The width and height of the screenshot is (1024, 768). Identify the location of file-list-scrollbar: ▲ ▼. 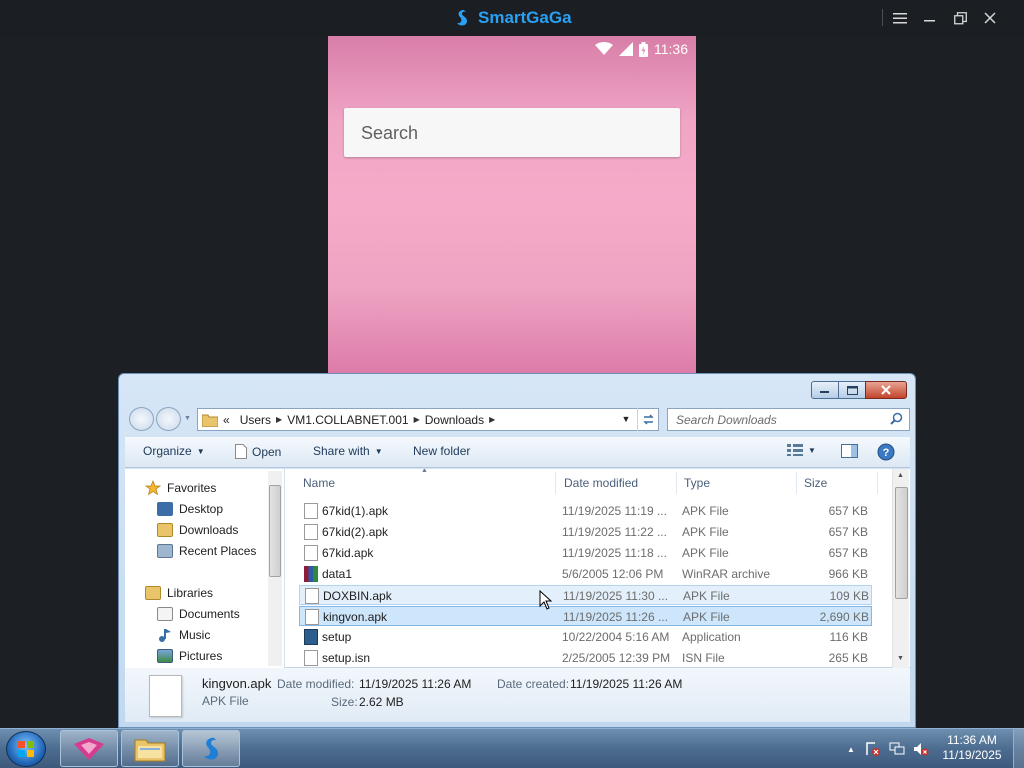
(900, 568).